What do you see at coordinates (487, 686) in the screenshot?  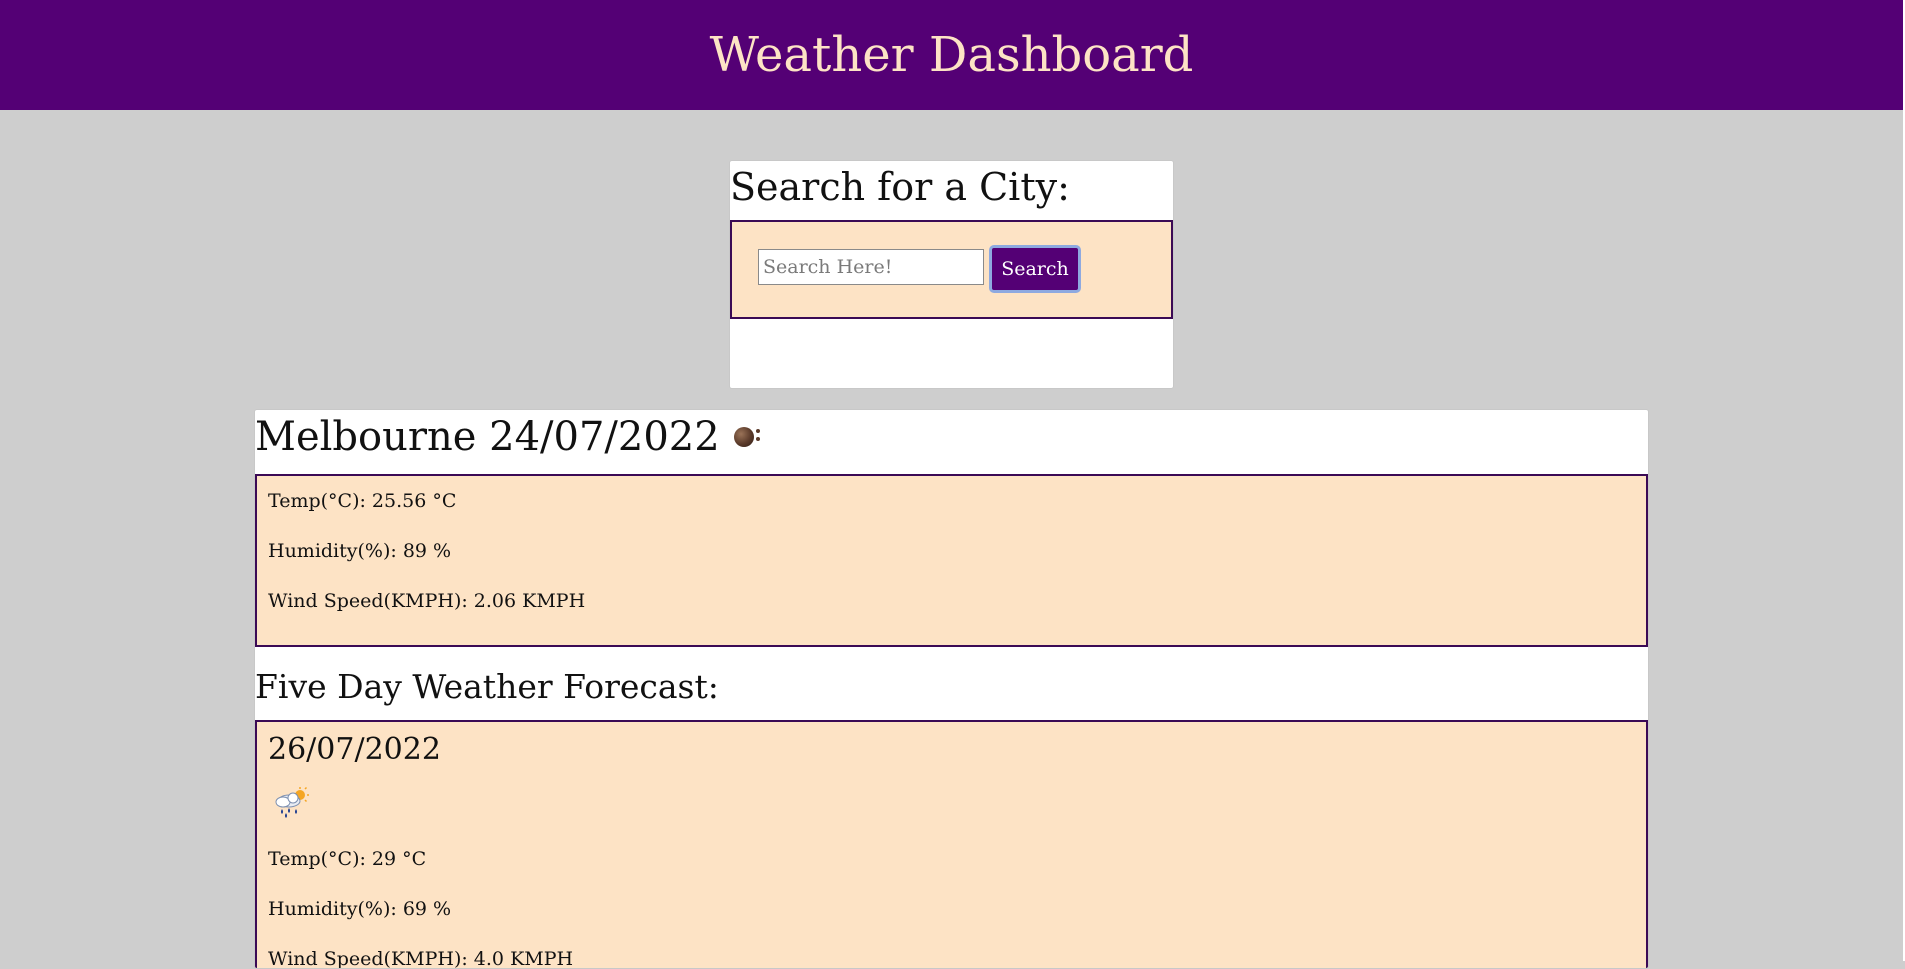 I see `forecast-heading: Five Day Weather Forecast:` at bounding box center [487, 686].